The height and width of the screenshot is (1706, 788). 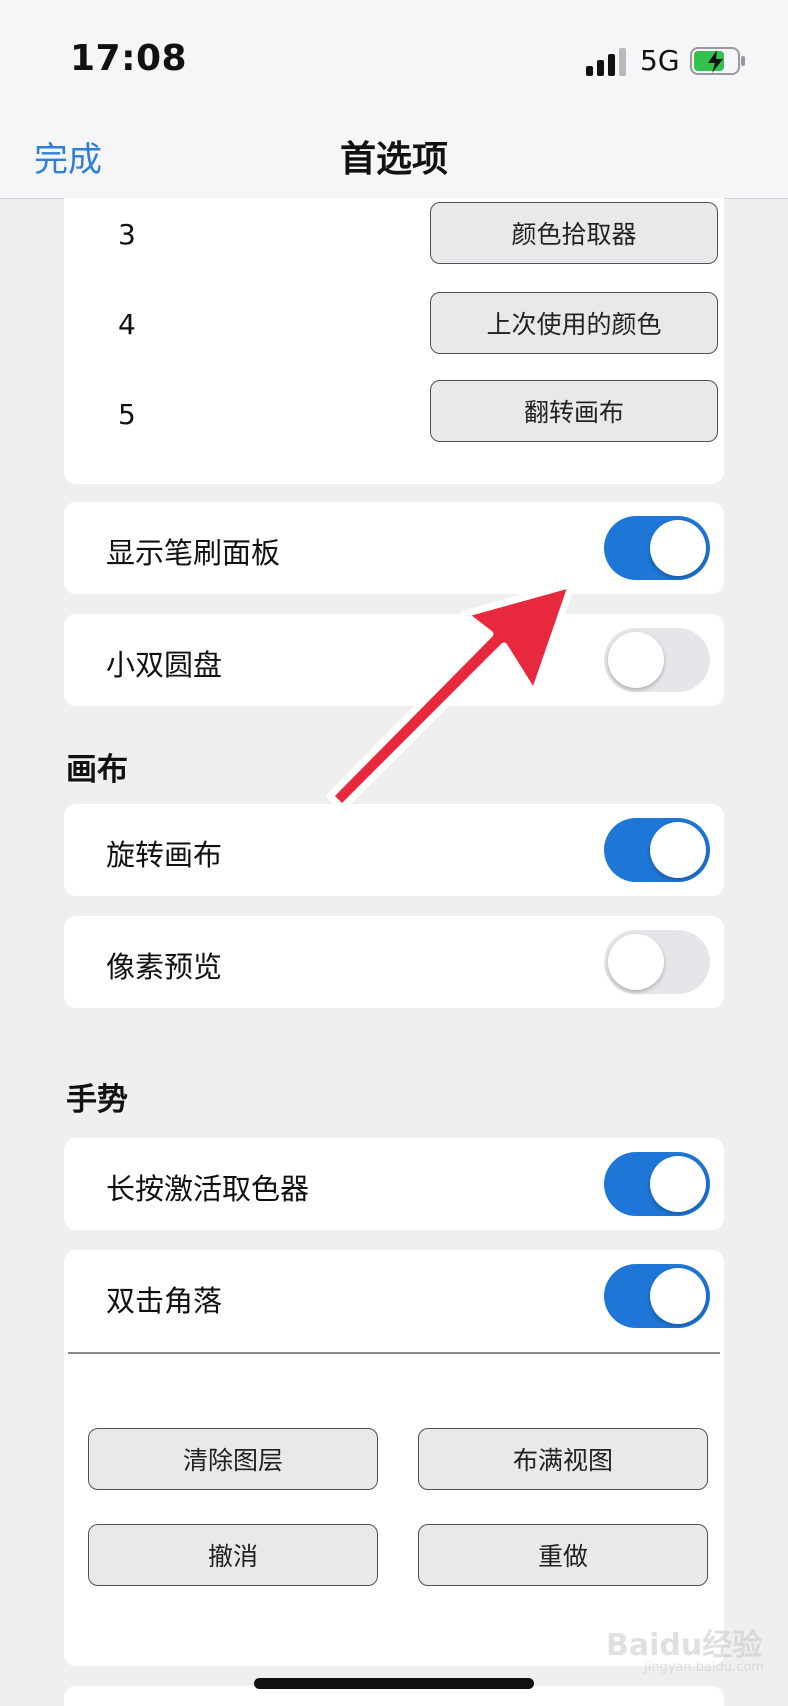 What do you see at coordinates (704, 1667) in the screenshot?
I see `watermark-url: jingyan.baidu.com` at bounding box center [704, 1667].